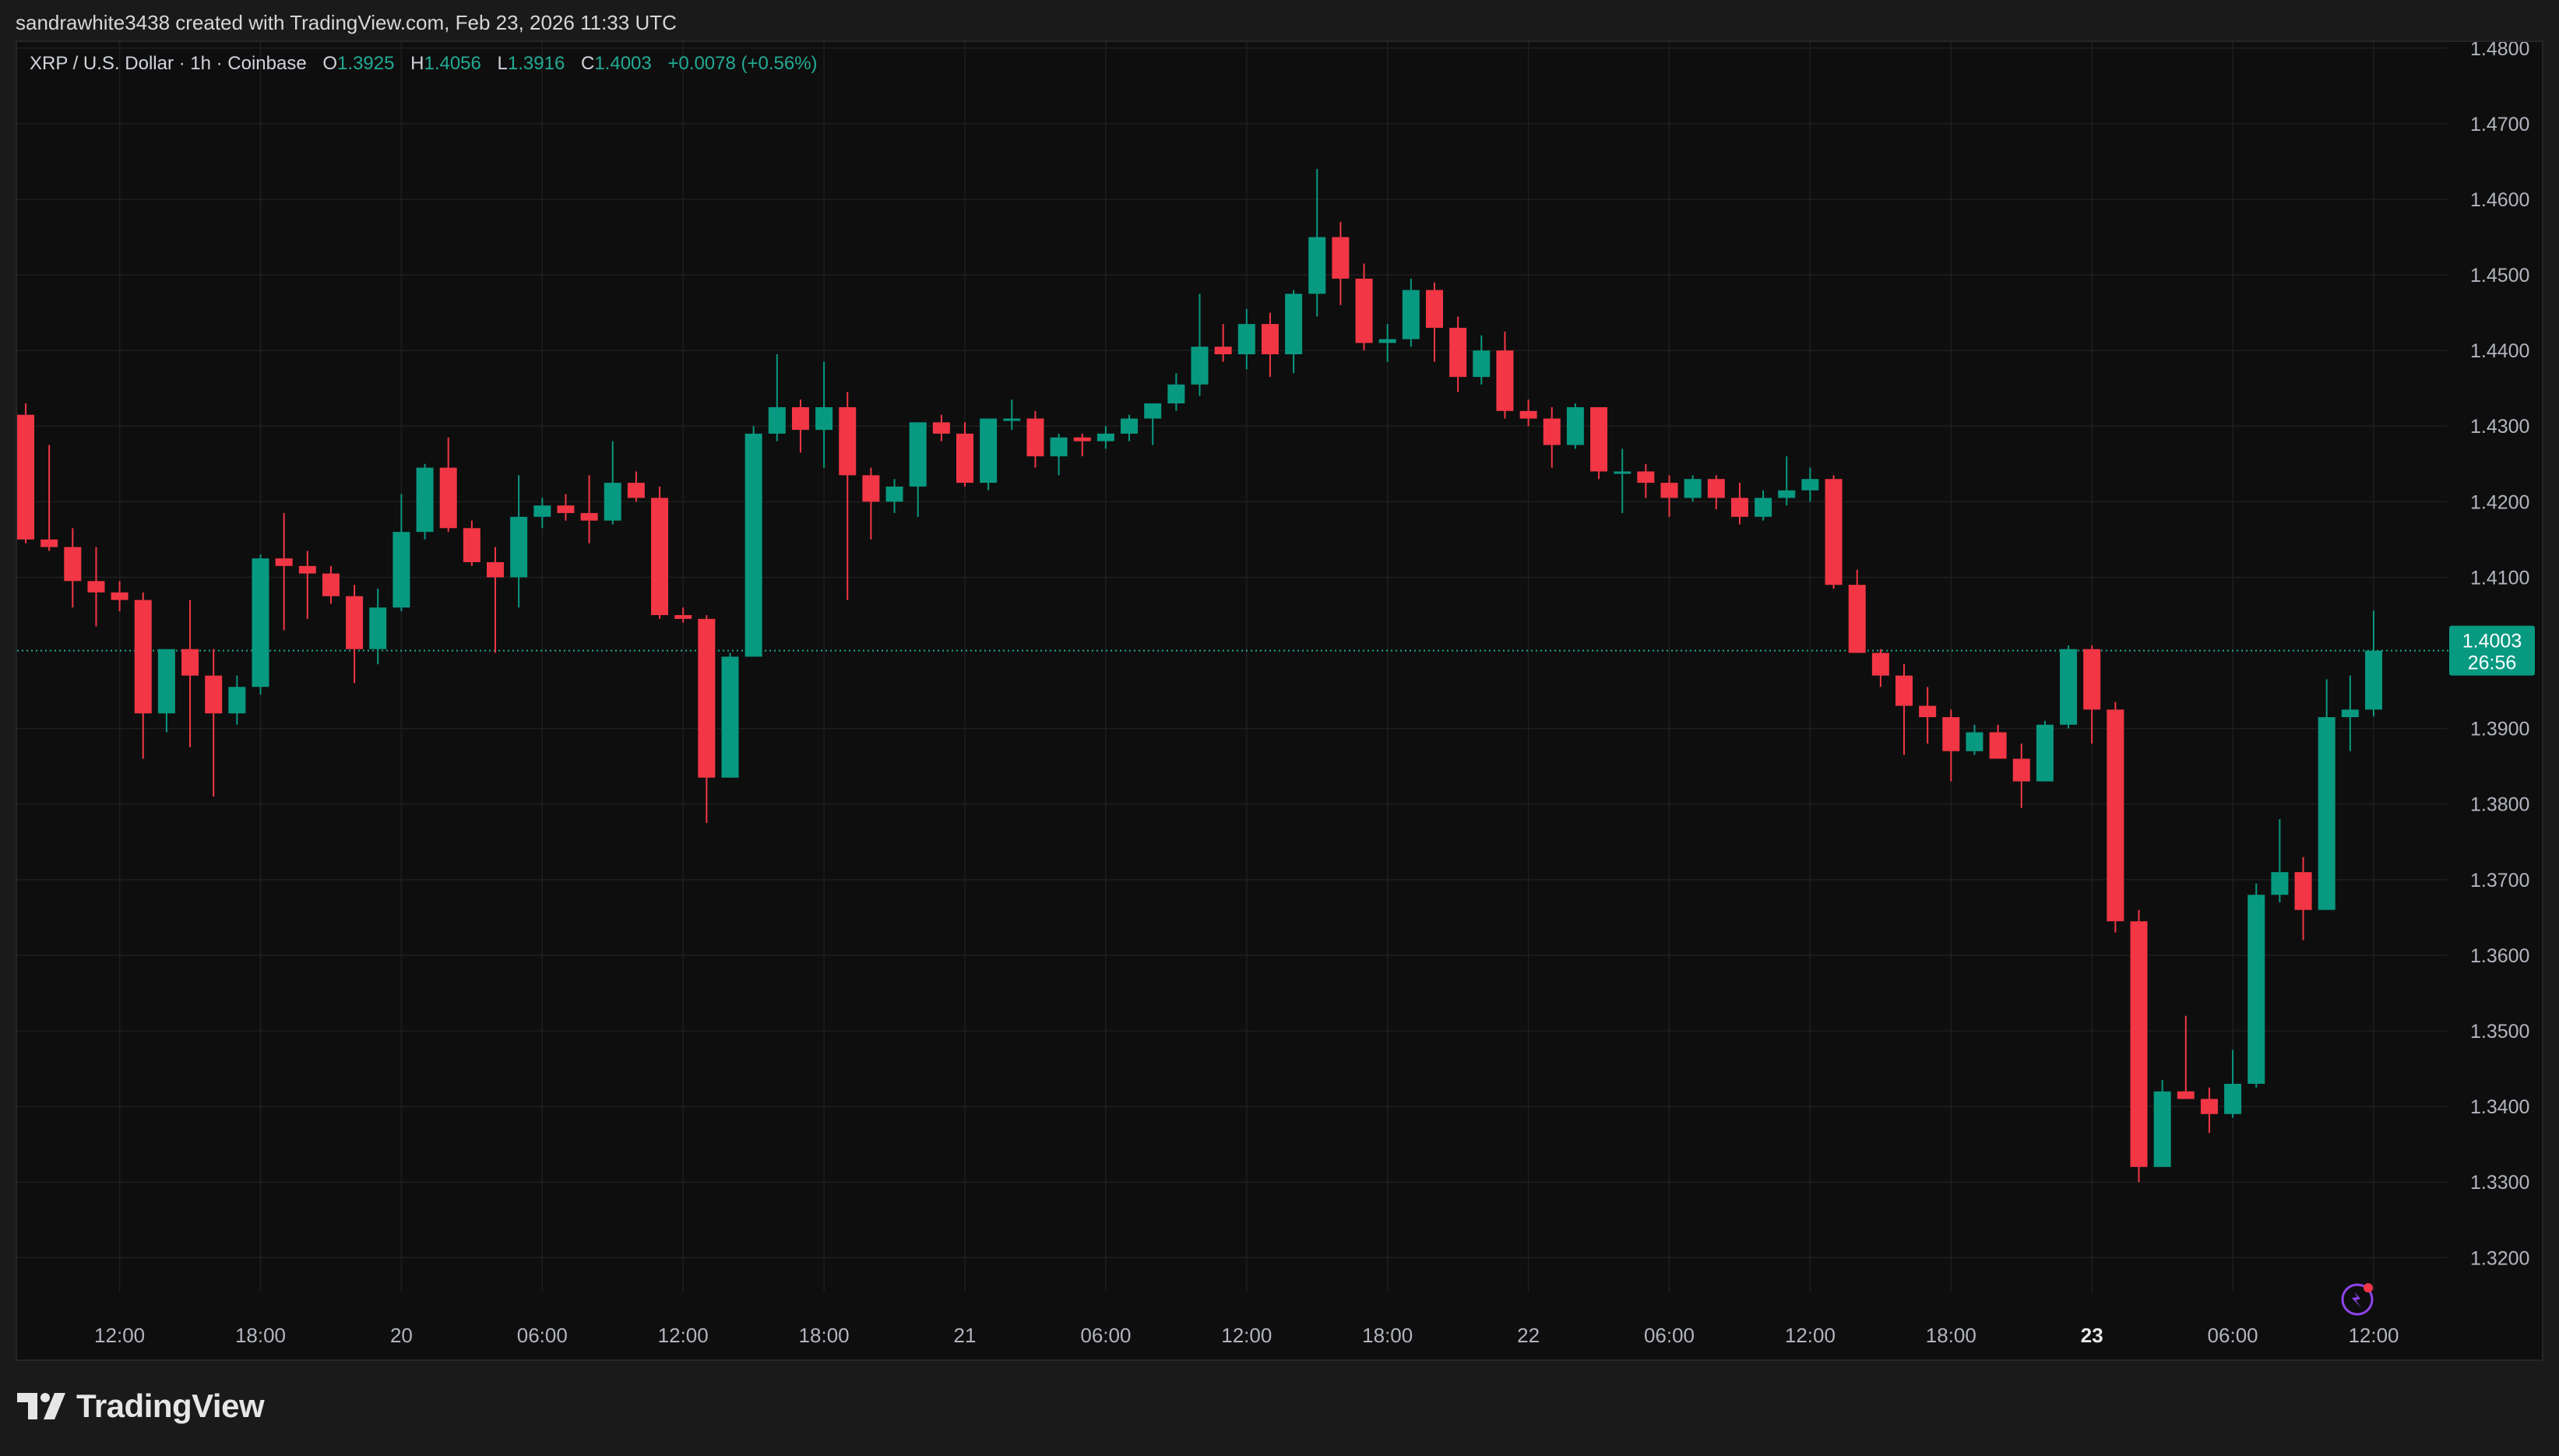 This screenshot has width=2559, height=1456. Describe the element at coordinates (2499, 502) in the screenshot. I see `price-axis-label: 1.4200` at that location.